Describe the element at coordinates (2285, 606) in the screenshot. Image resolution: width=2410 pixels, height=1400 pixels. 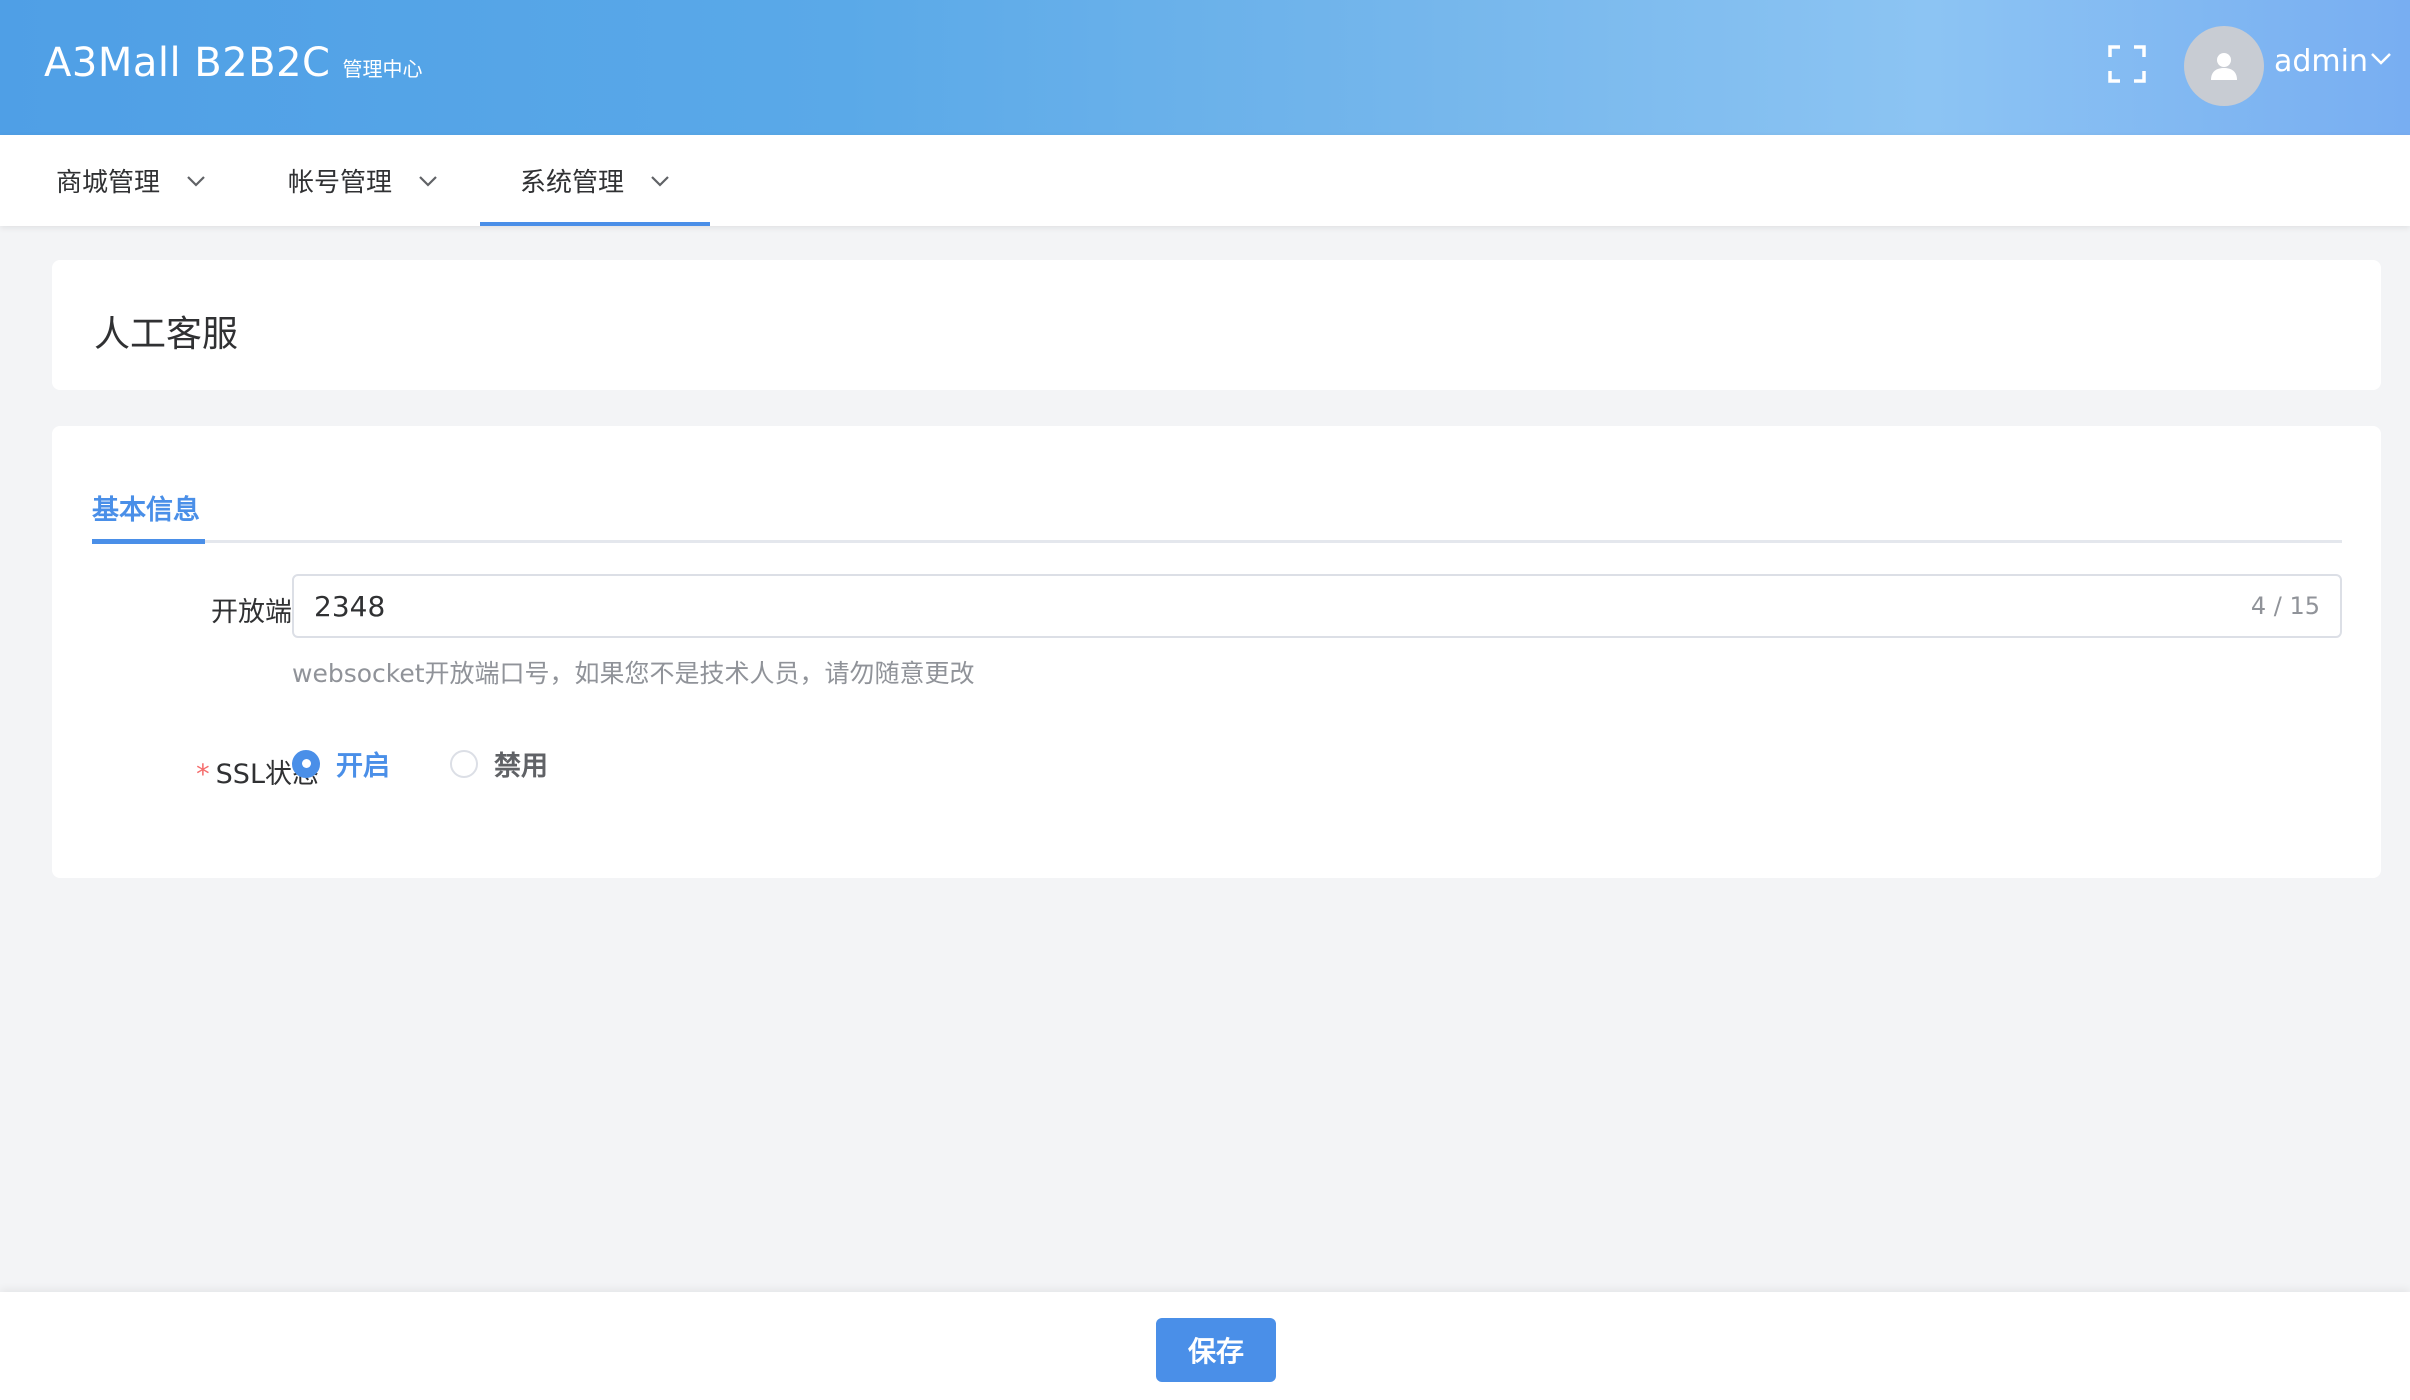
I see `char-counter: 4 / 15` at that location.